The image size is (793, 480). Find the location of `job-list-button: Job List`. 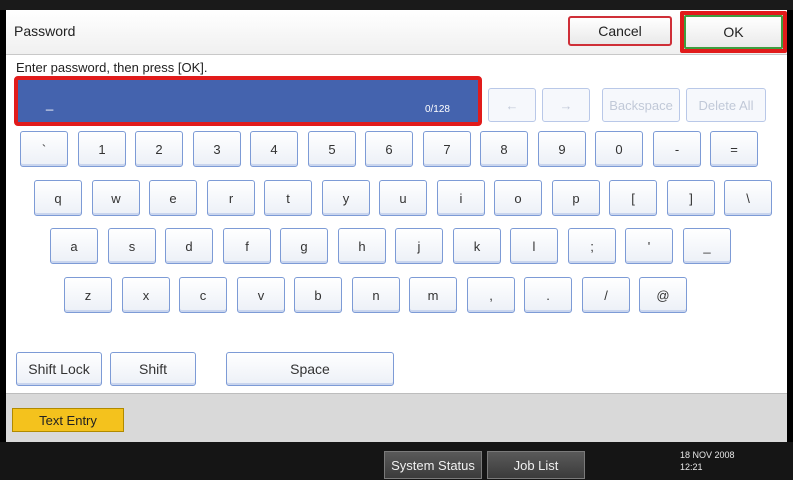

job-list-button: Job List is located at coordinates (536, 465).